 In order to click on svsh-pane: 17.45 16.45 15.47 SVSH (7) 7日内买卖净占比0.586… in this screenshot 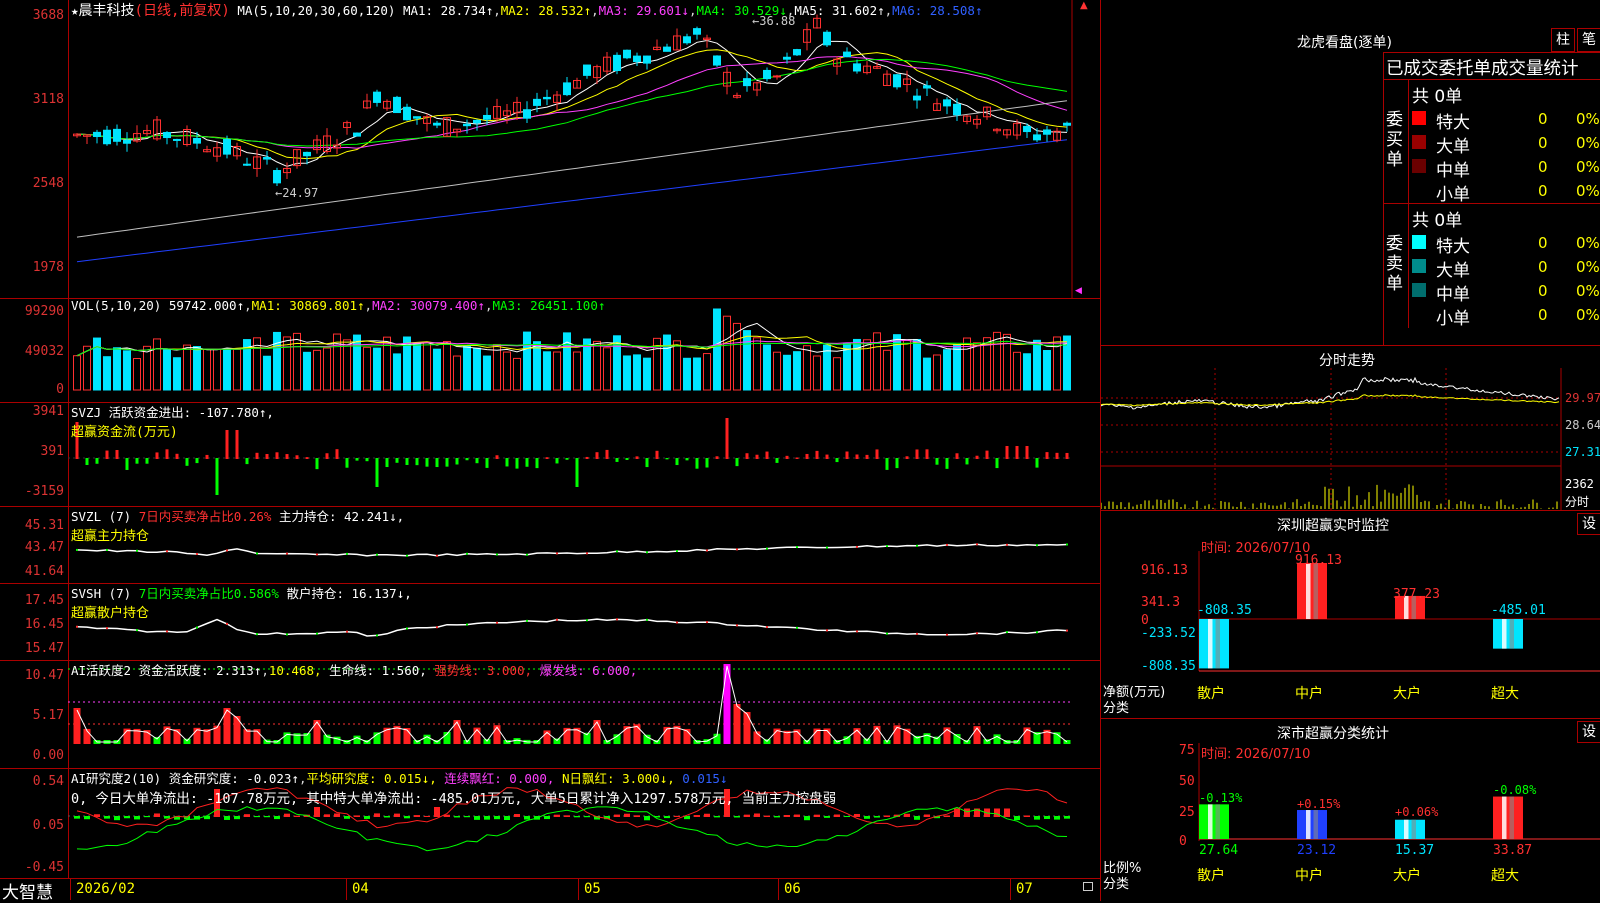, I will do `click(550, 622)`.